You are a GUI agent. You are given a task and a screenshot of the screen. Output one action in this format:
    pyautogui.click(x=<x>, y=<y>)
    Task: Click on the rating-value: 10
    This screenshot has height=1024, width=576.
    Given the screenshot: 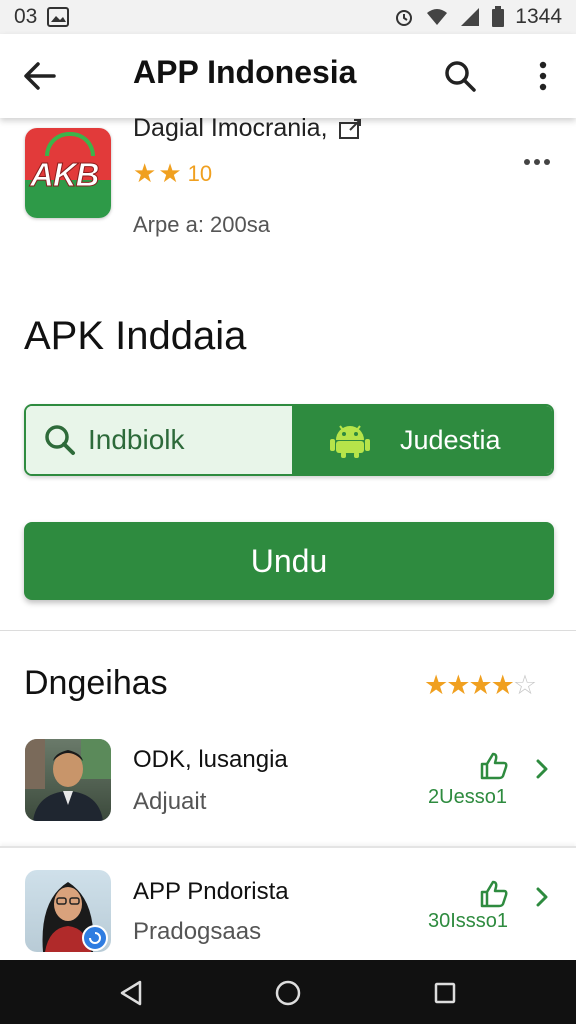 What is the action you would take?
    pyautogui.click(x=200, y=173)
    